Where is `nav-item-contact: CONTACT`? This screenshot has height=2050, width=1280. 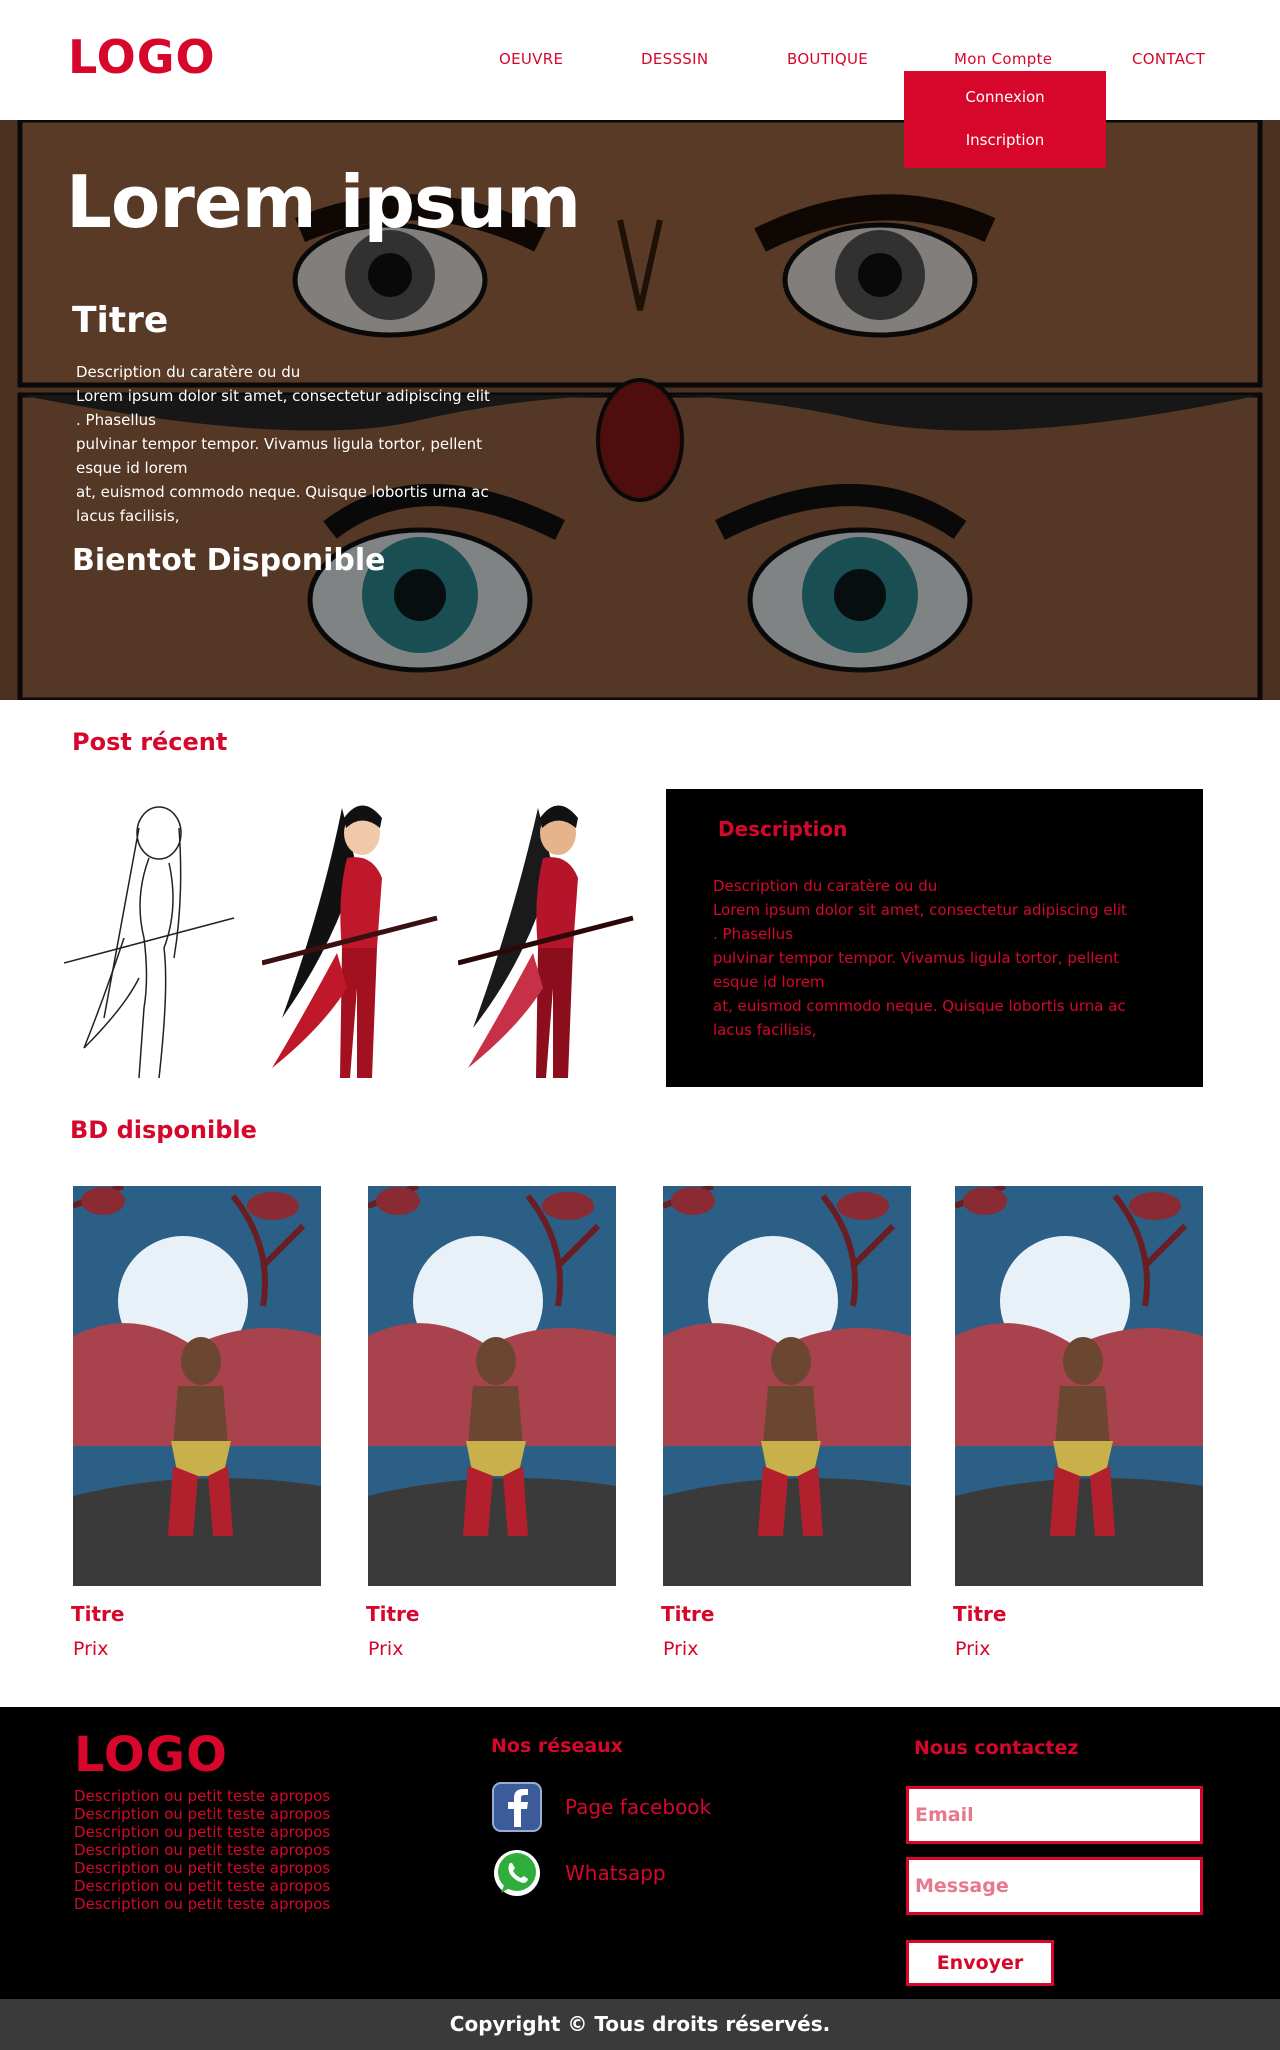 nav-item-contact: CONTACT is located at coordinates (1168, 59).